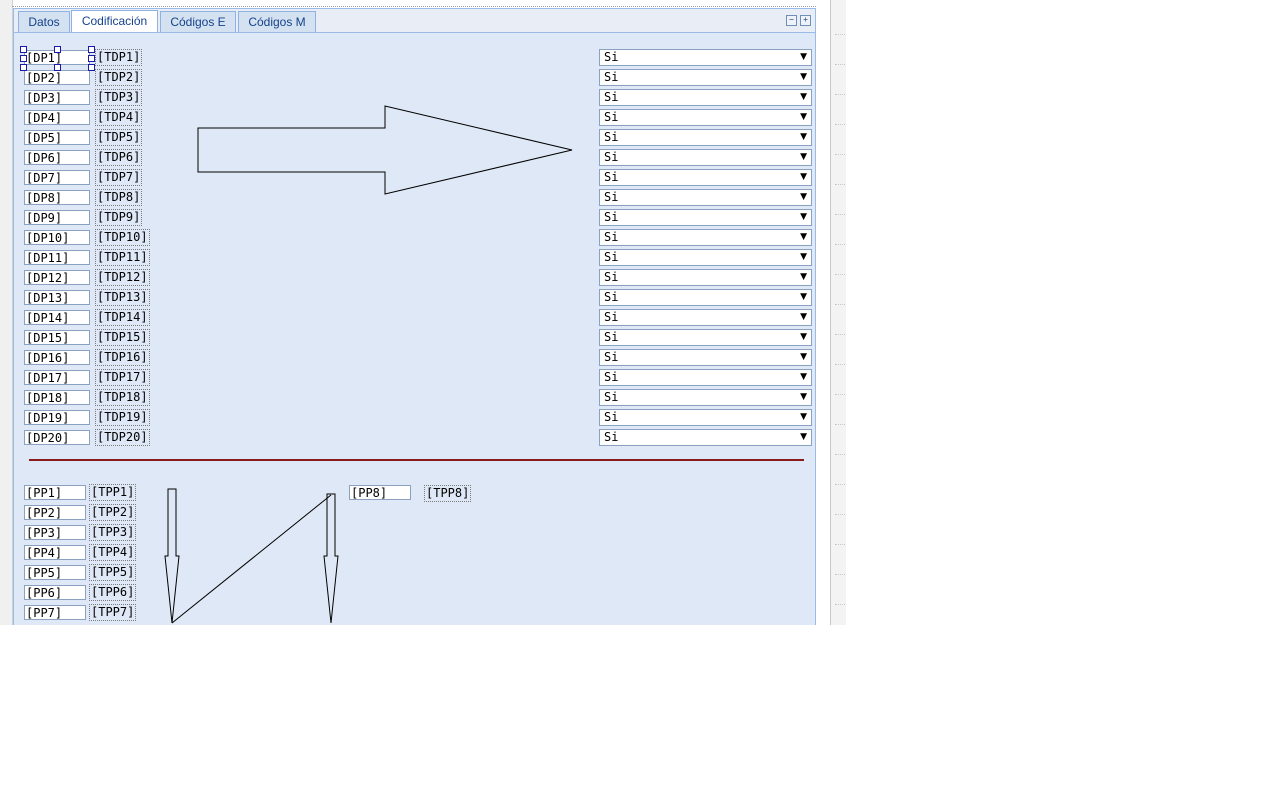 The width and height of the screenshot is (1280, 802). Describe the element at coordinates (57, 357) in the screenshot. I see `dp-field: [DP16]` at that location.